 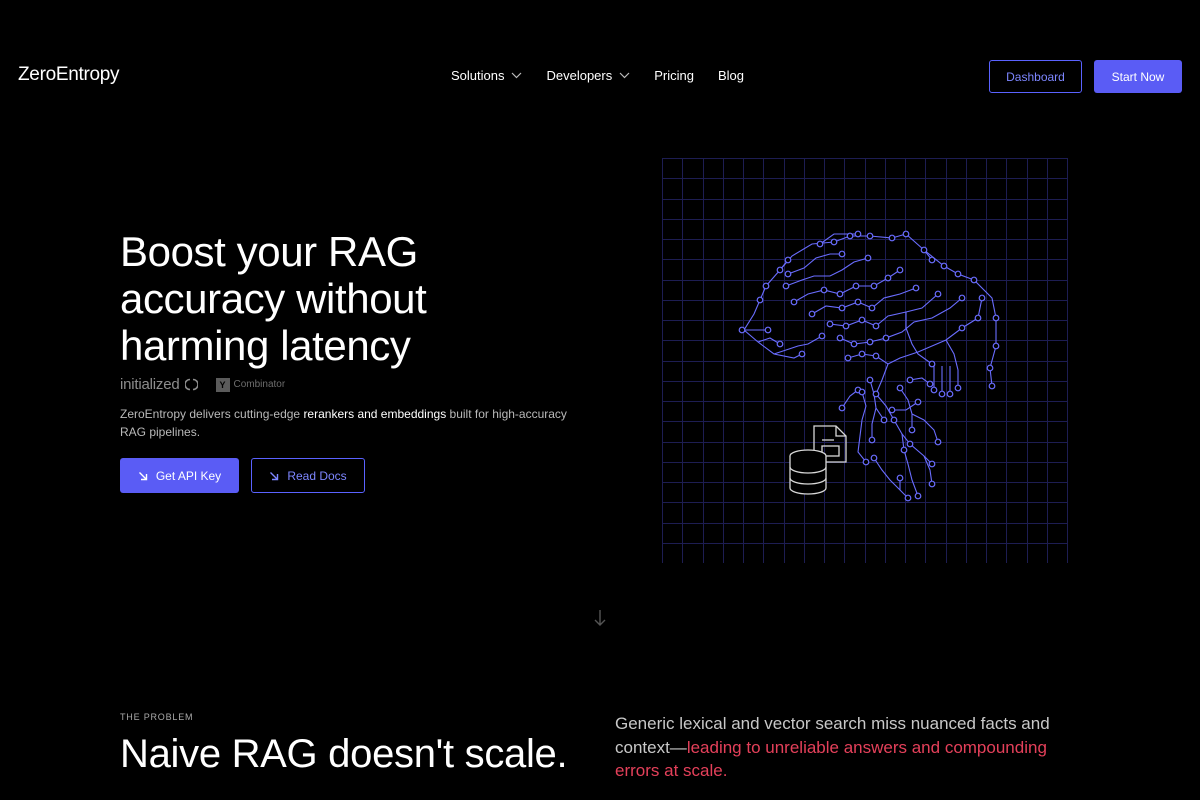 I want to click on arrow-down-icon, so click(x=600, y=618).